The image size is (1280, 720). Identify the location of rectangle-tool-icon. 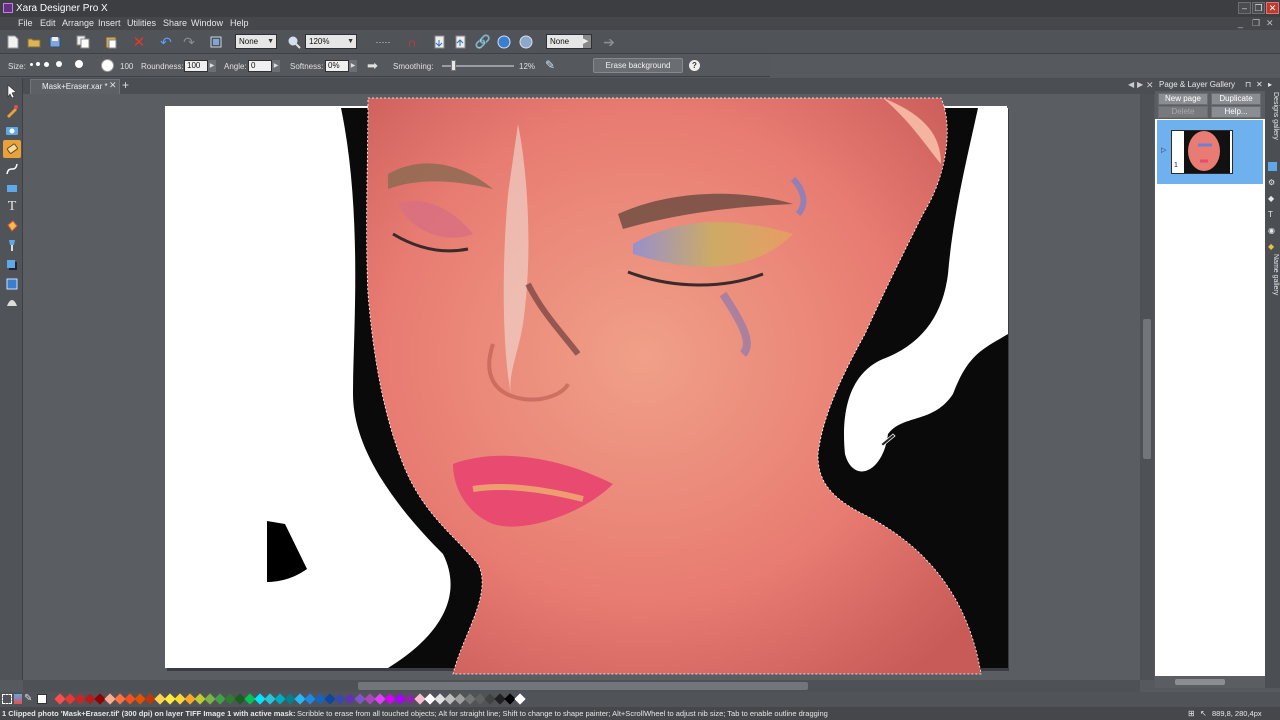
(12, 188).